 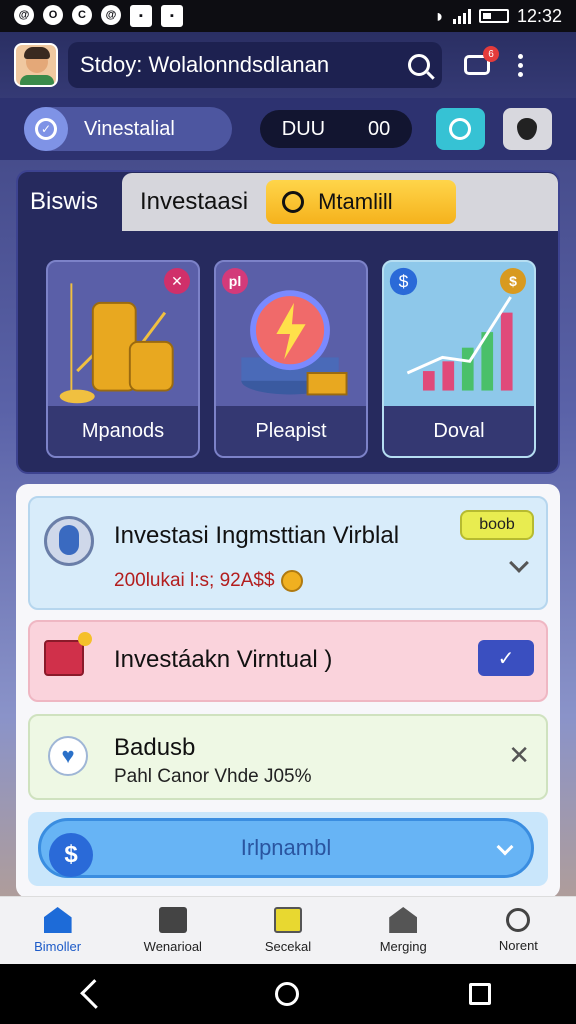 I want to click on tab-bar: Biswis Investaasi Mtamlill, so click(x=288, y=202).